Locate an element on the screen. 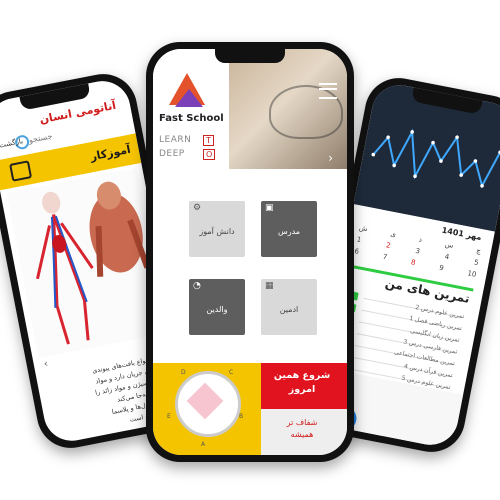  calendar-day: 4 is located at coordinates (447, 257).